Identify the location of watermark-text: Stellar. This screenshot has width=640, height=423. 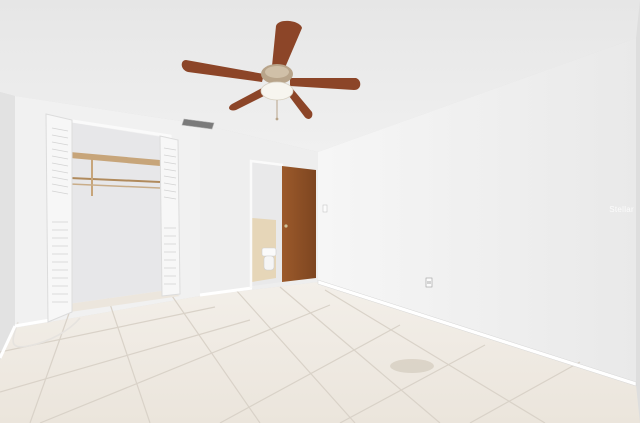
(621, 209).